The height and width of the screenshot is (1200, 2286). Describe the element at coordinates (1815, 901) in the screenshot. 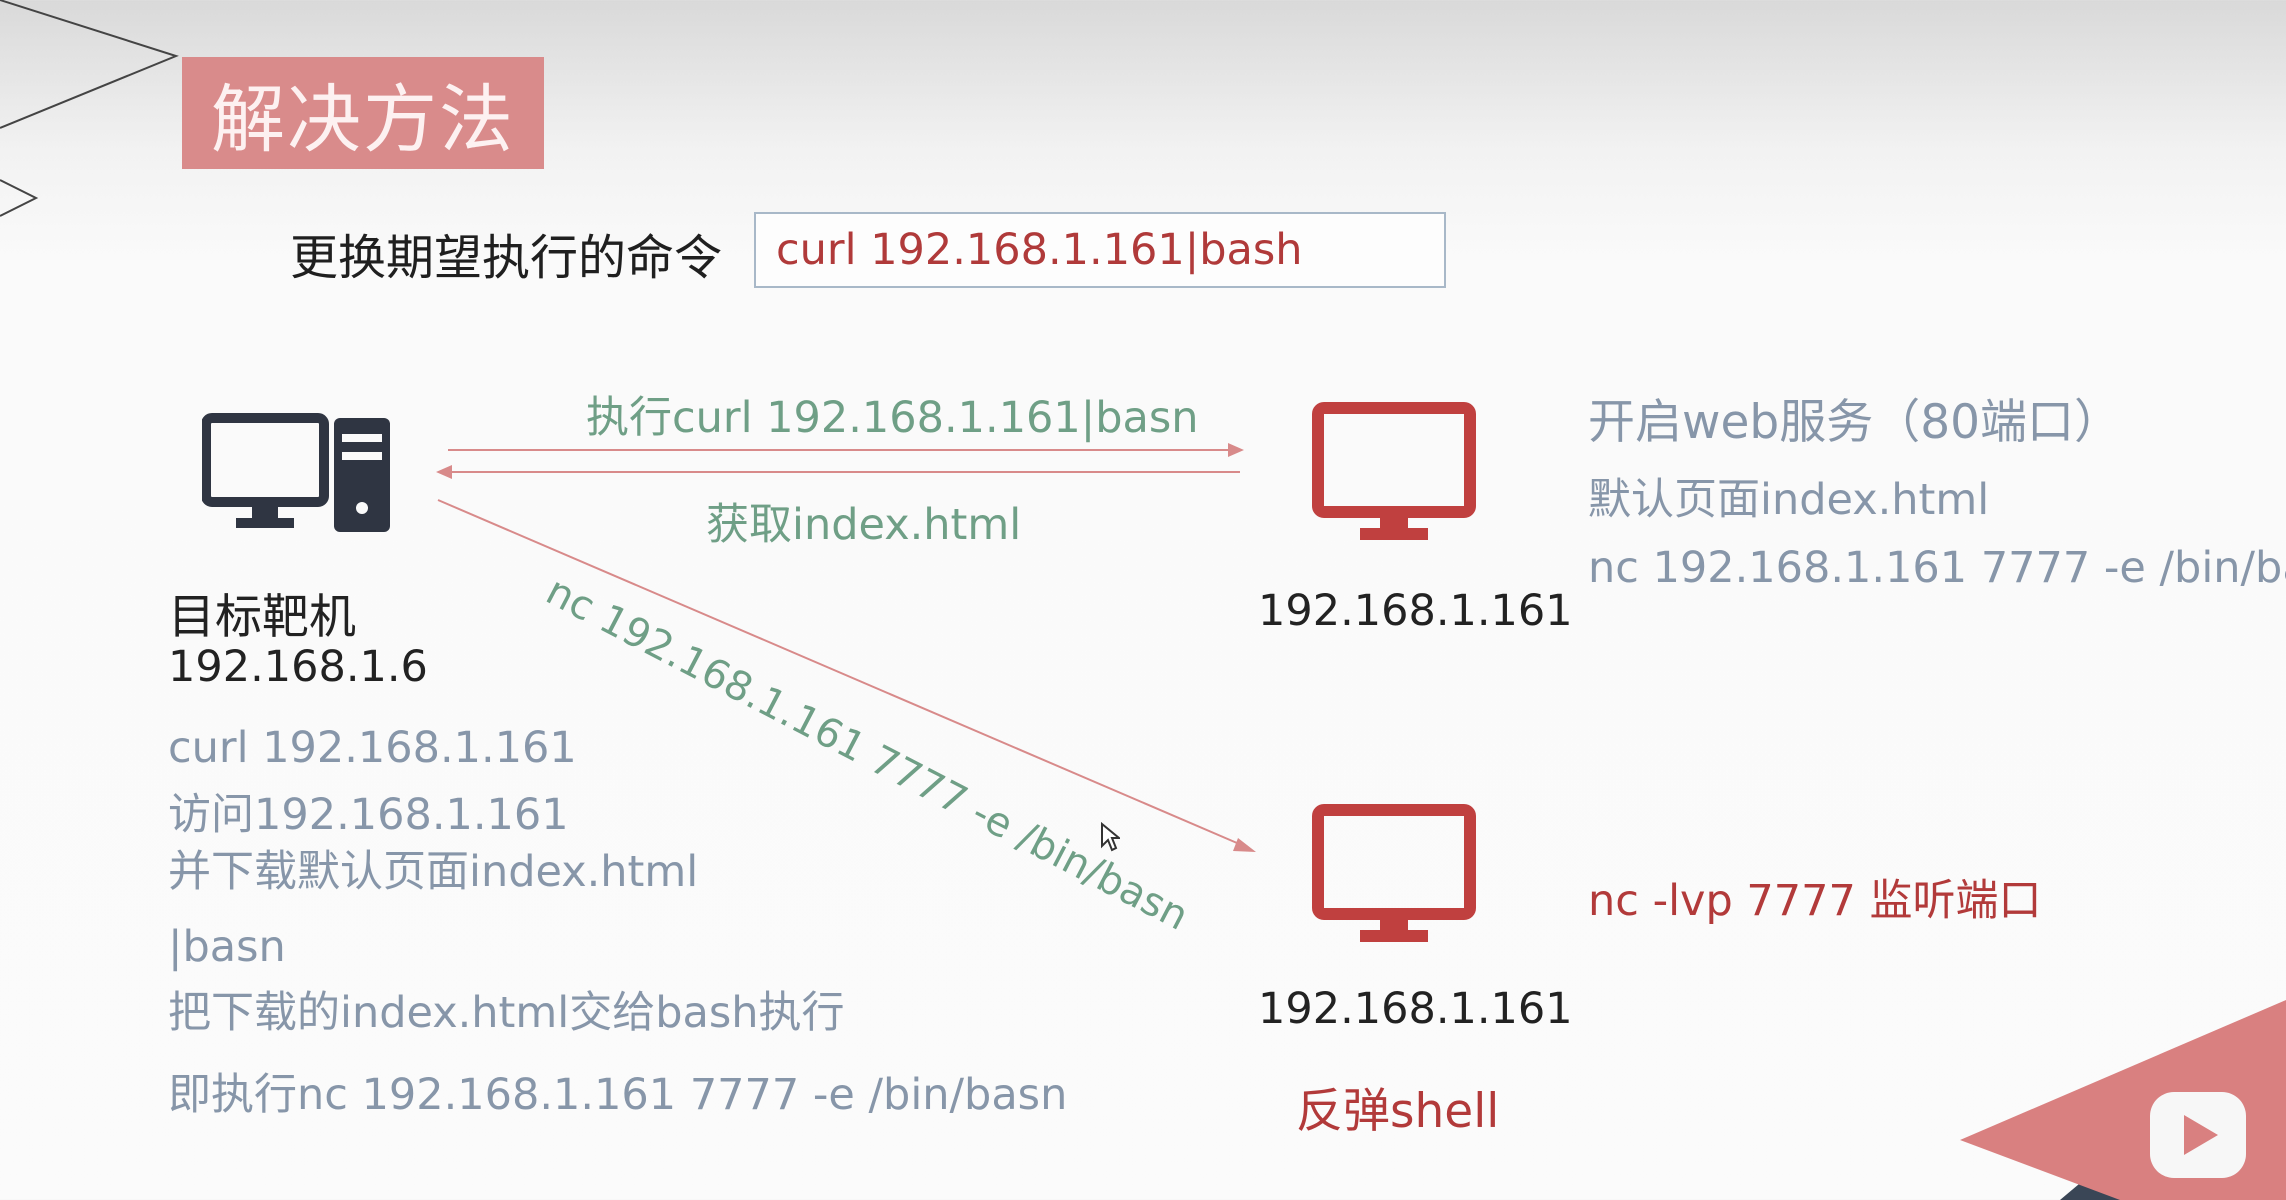

I see `server-bottom-note: nc -lvp 7777 监听端口` at that location.